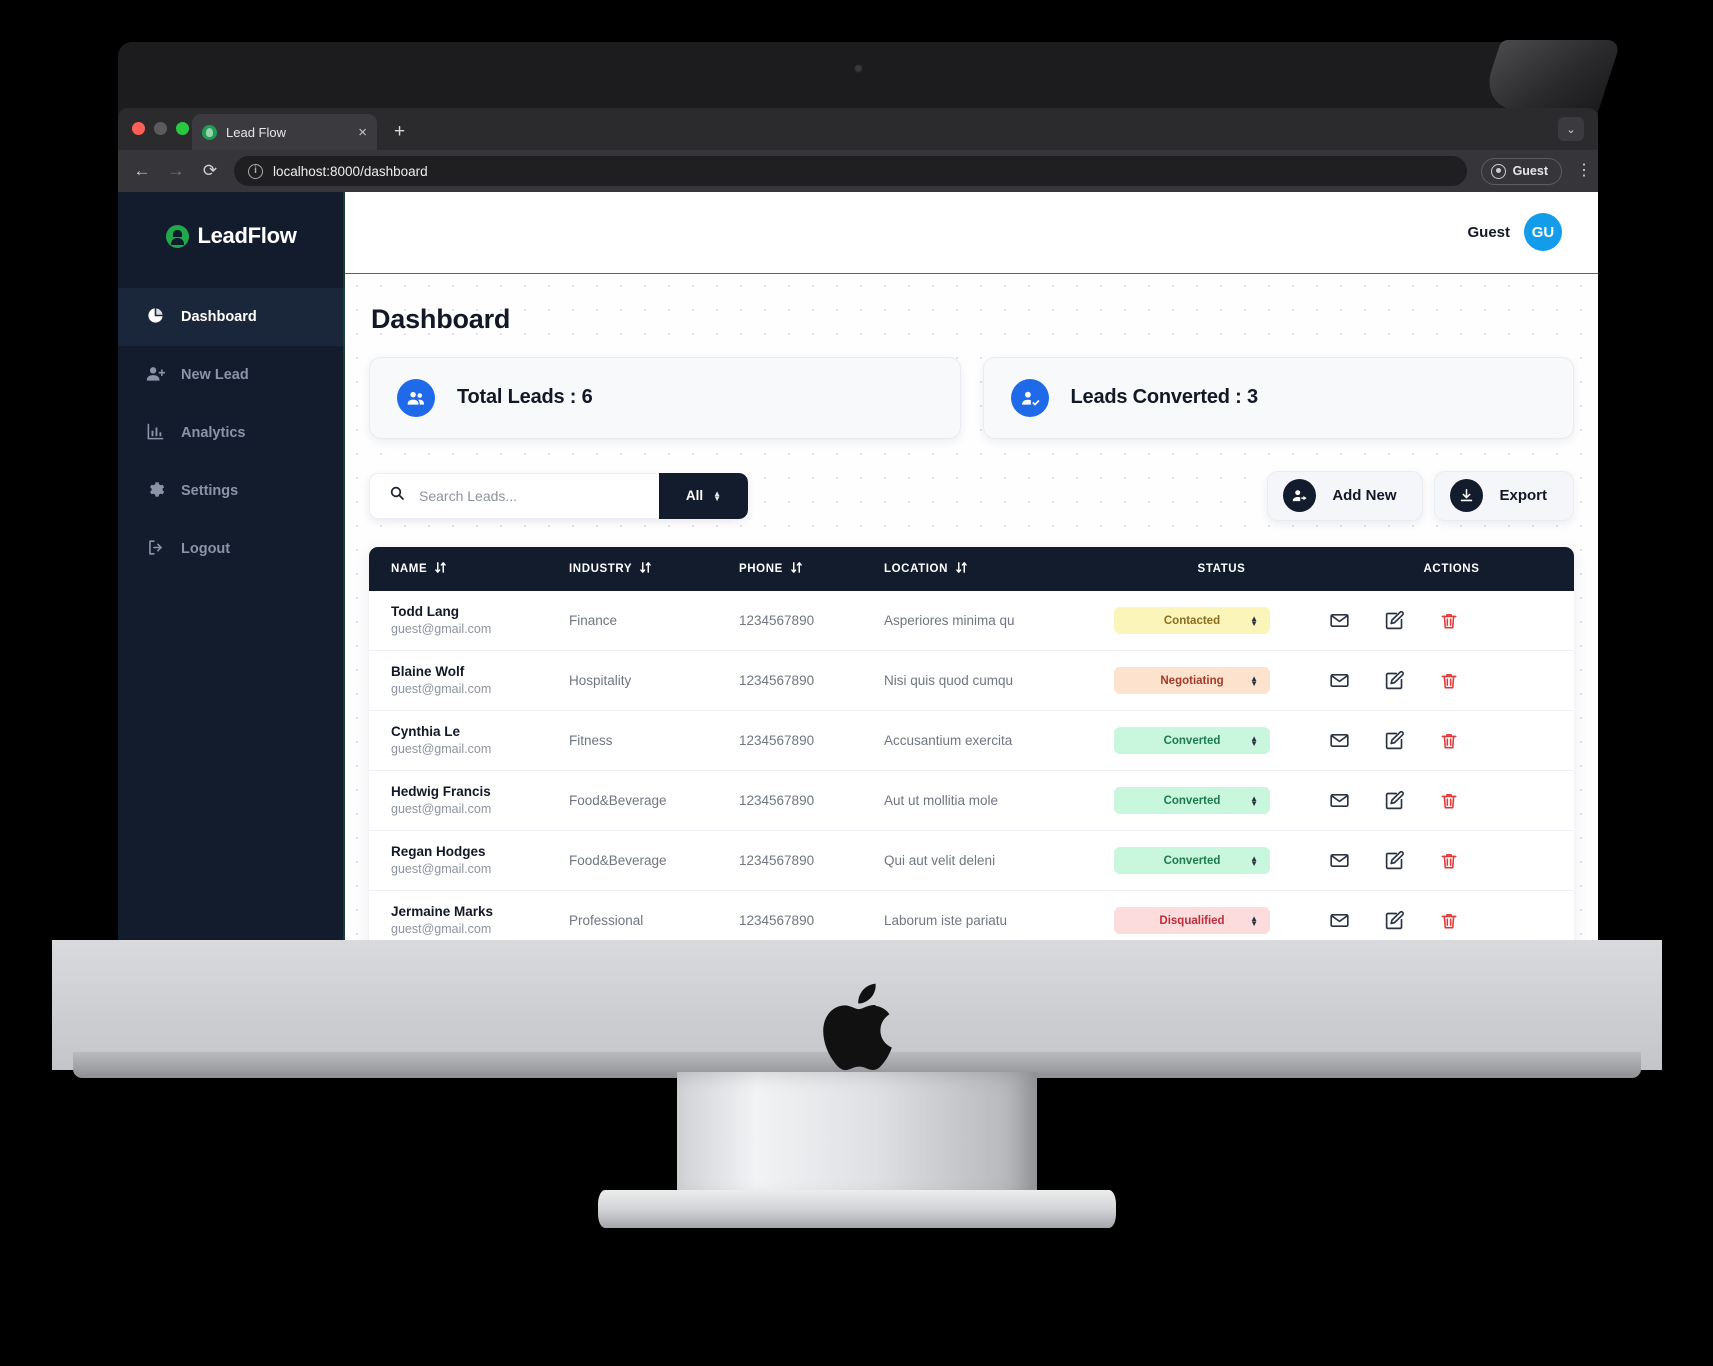 The height and width of the screenshot is (1366, 1713). Describe the element at coordinates (138, 128) in the screenshot. I see `close-window-button` at that location.